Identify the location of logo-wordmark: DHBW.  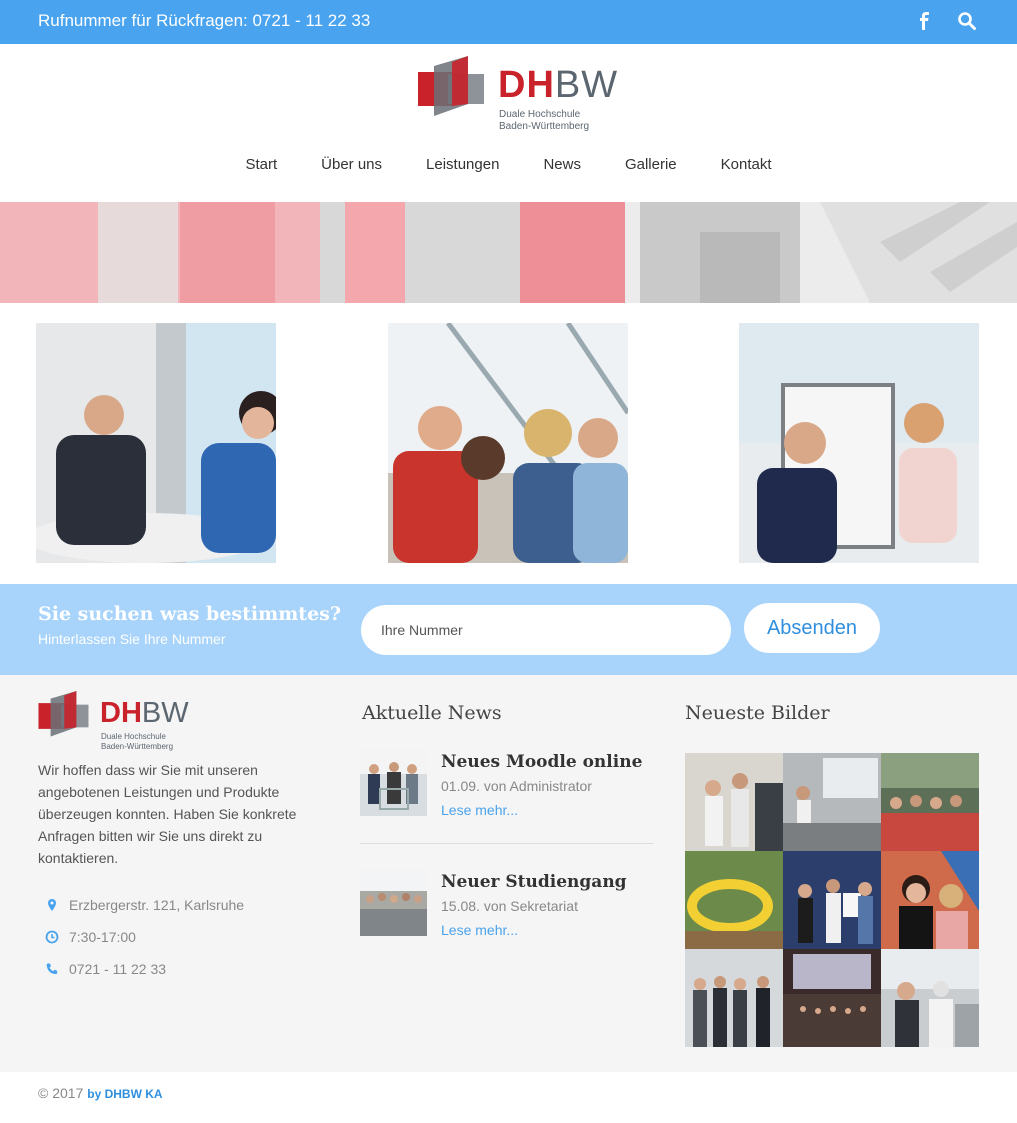
(558, 85).